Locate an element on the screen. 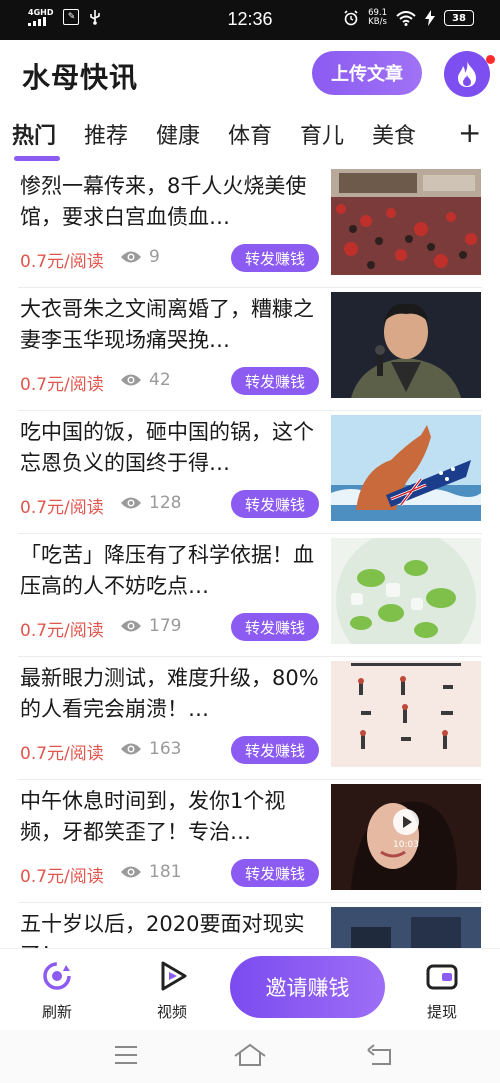  status-right: 69.1 KB/s 38 is located at coordinates (408, 18).